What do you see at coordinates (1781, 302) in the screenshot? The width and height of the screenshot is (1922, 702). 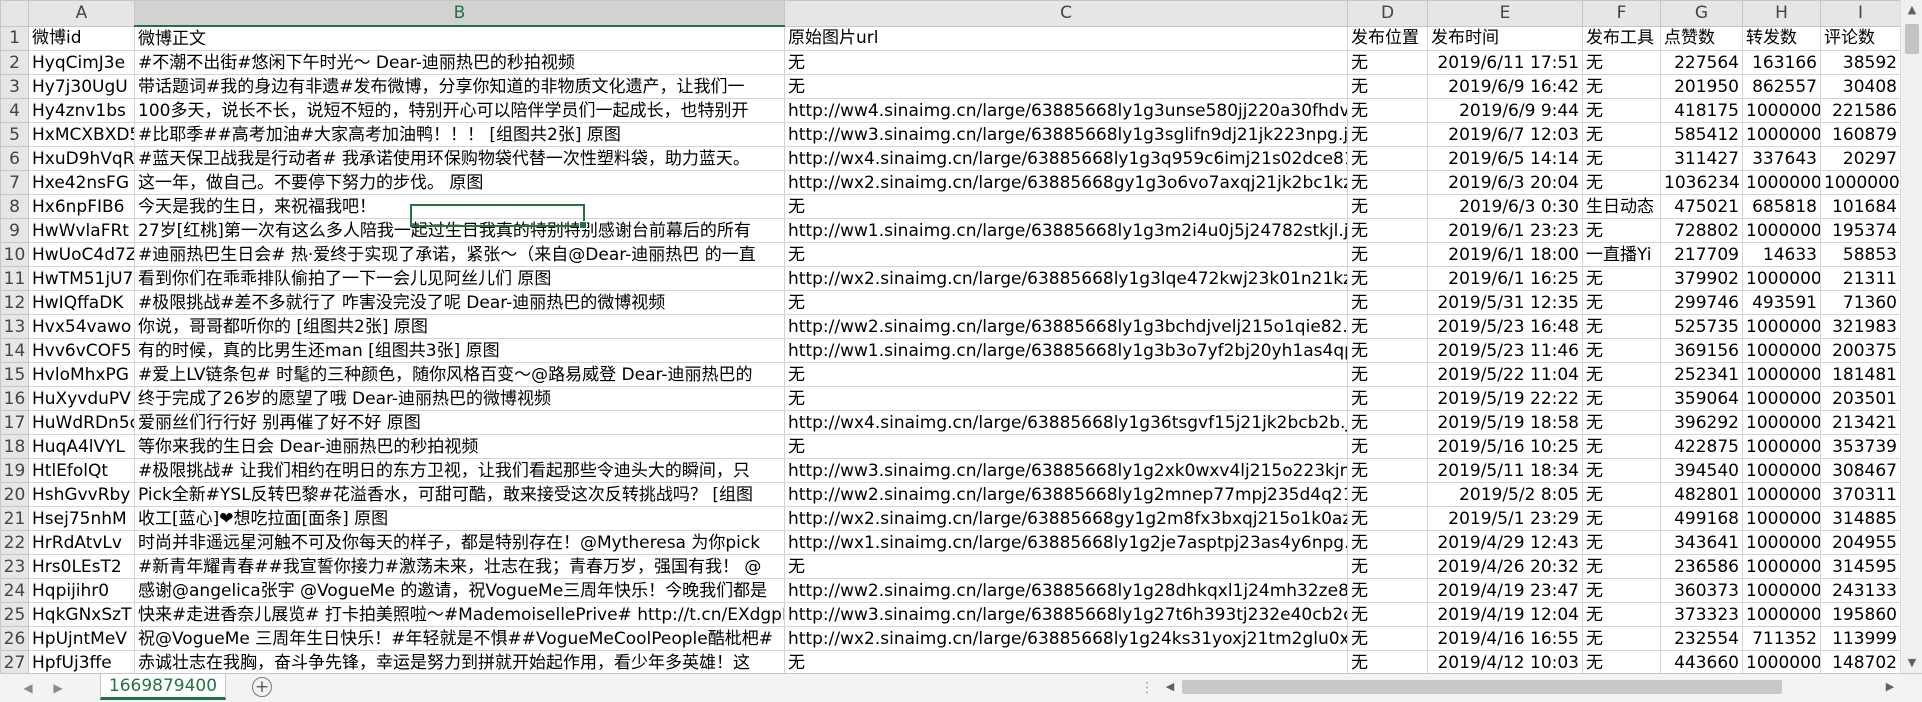 I see `cell-h: 493591` at bounding box center [1781, 302].